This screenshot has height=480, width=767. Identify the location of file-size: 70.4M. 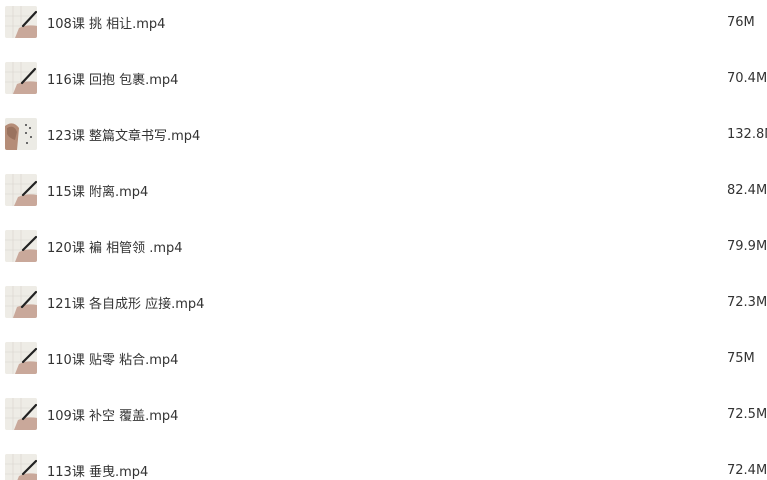
(747, 78).